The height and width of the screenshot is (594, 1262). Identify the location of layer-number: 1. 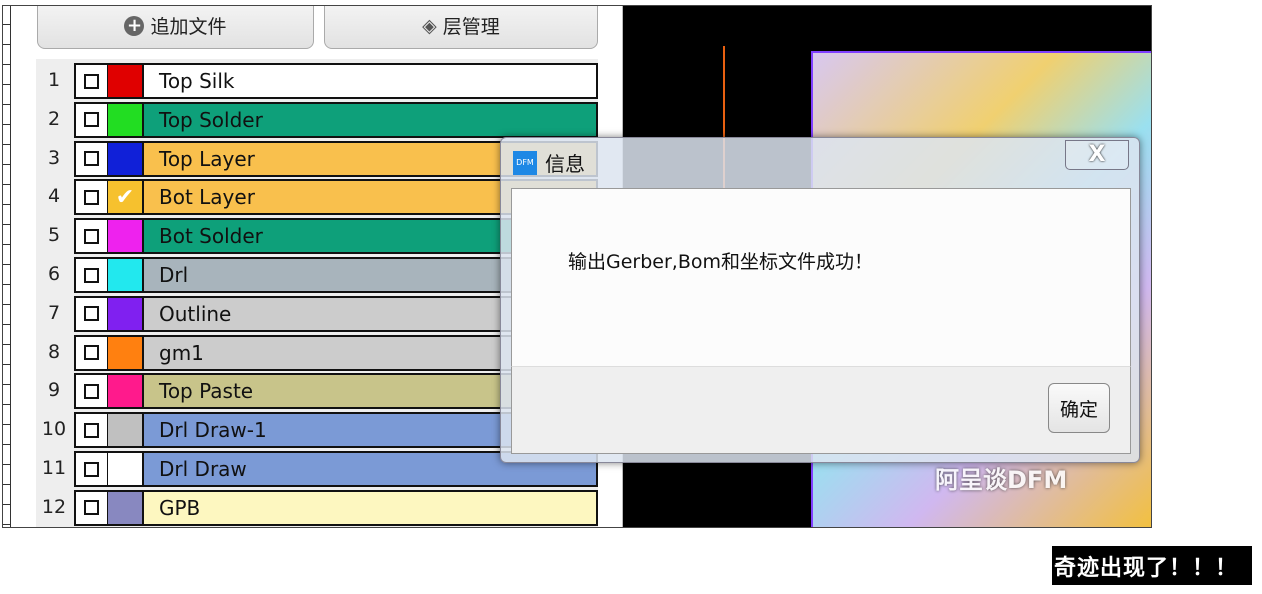
(54, 80).